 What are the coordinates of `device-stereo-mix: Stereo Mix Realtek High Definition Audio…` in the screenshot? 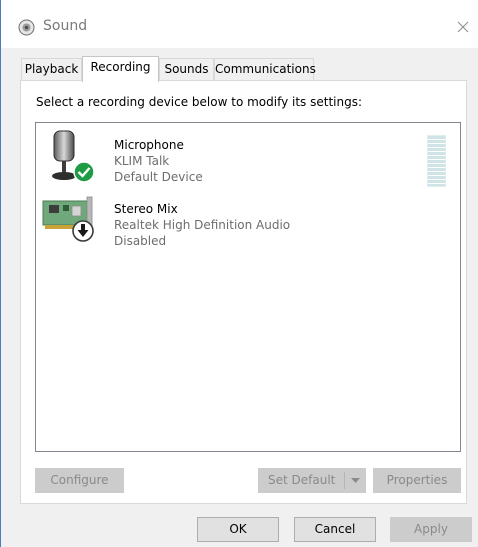 It's located at (248, 220).